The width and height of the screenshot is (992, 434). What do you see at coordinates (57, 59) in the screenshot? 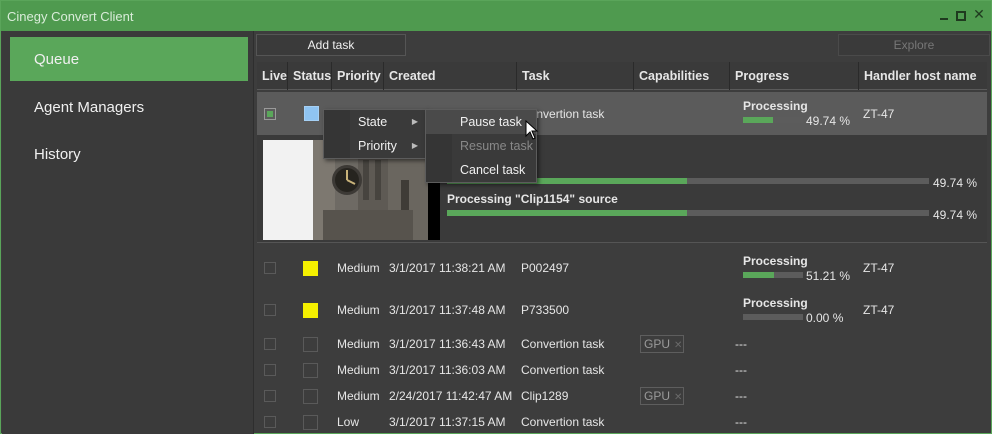
I see `sidebar-item-label: Queue` at bounding box center [57, 59].